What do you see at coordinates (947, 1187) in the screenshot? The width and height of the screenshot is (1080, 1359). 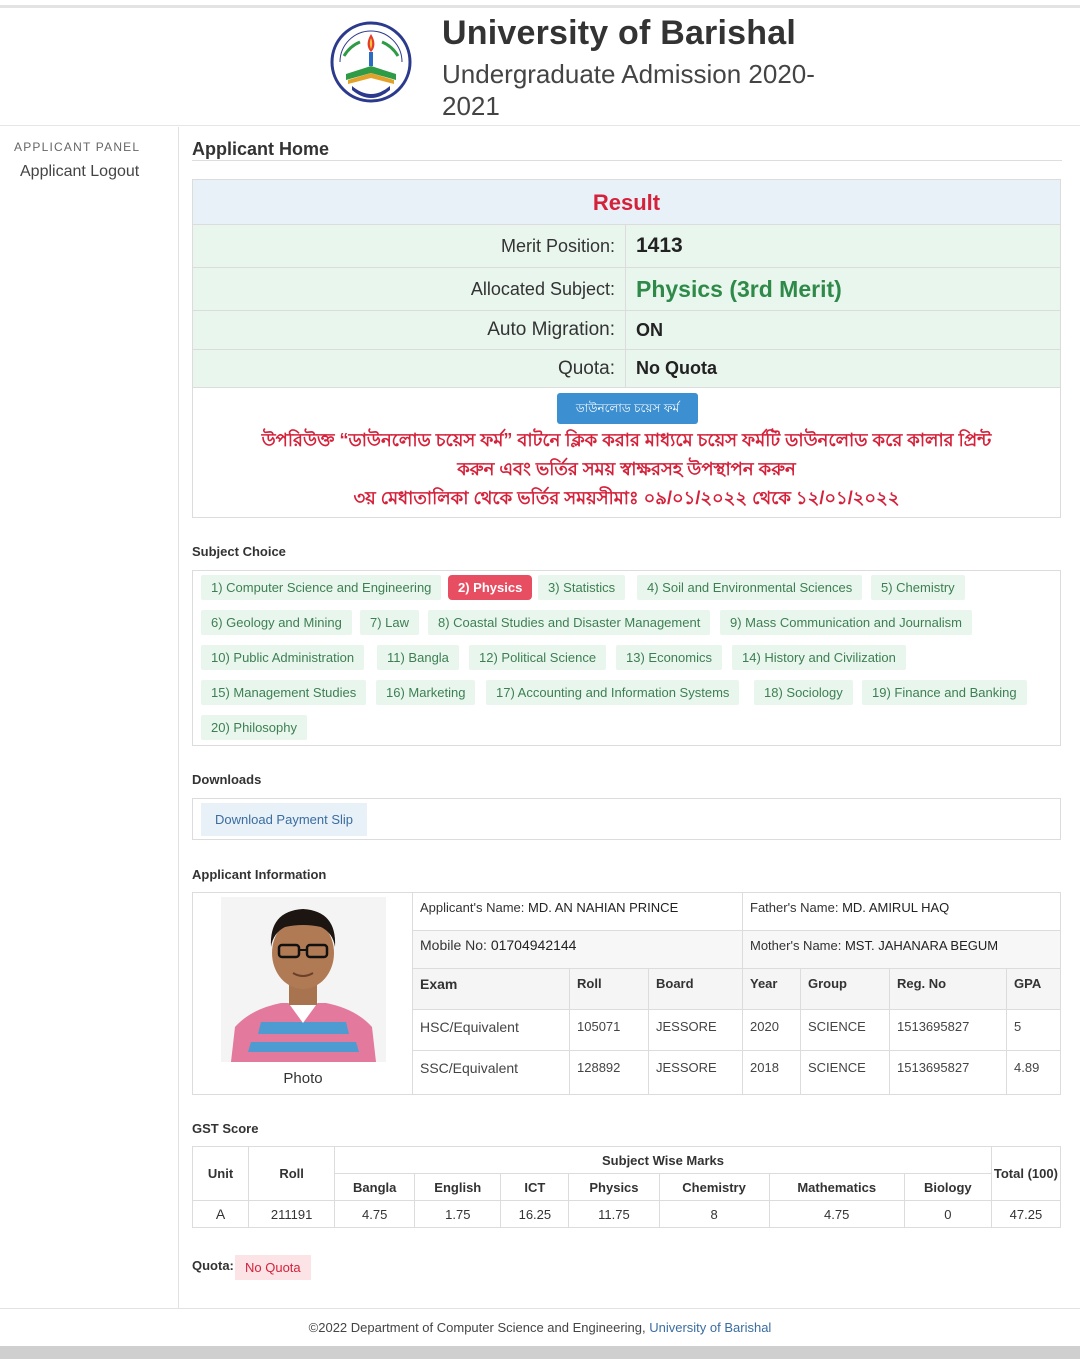 I see `gst-subject-header: Biology` at bounding box center [947, 1187].